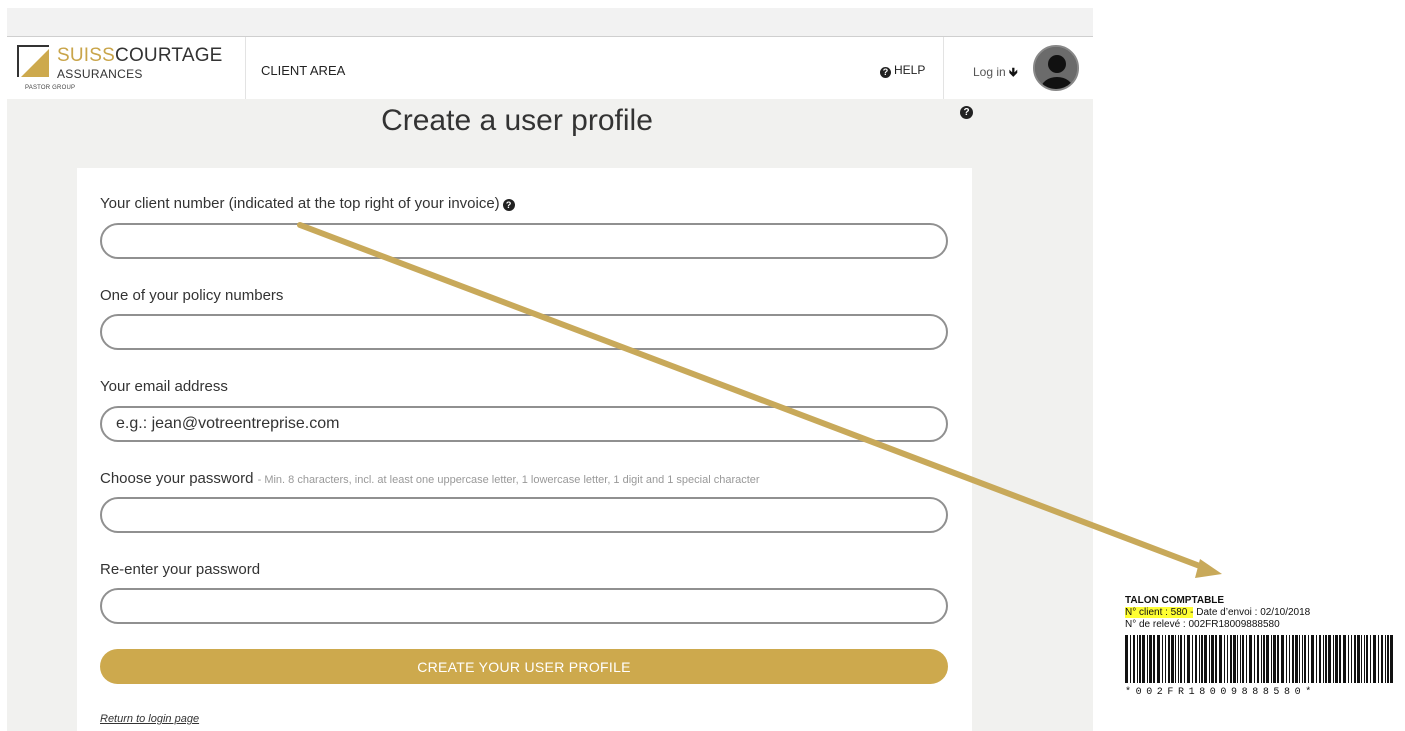 The width and height of the screenshot is (1405, 731). I want to click on barcode, so click(1259, 659).